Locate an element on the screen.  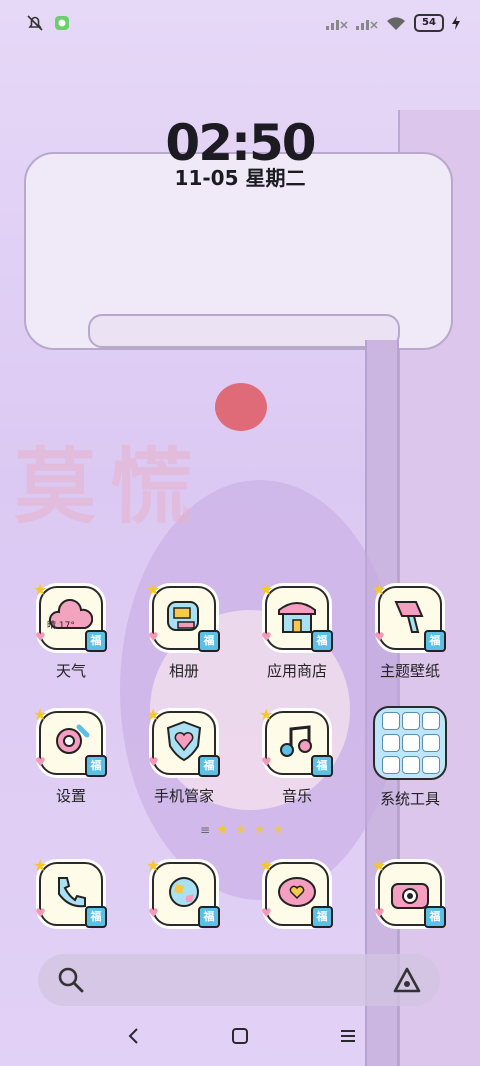
dock-camera: ★ ♥ 福 is located at coordinates (410, 892).